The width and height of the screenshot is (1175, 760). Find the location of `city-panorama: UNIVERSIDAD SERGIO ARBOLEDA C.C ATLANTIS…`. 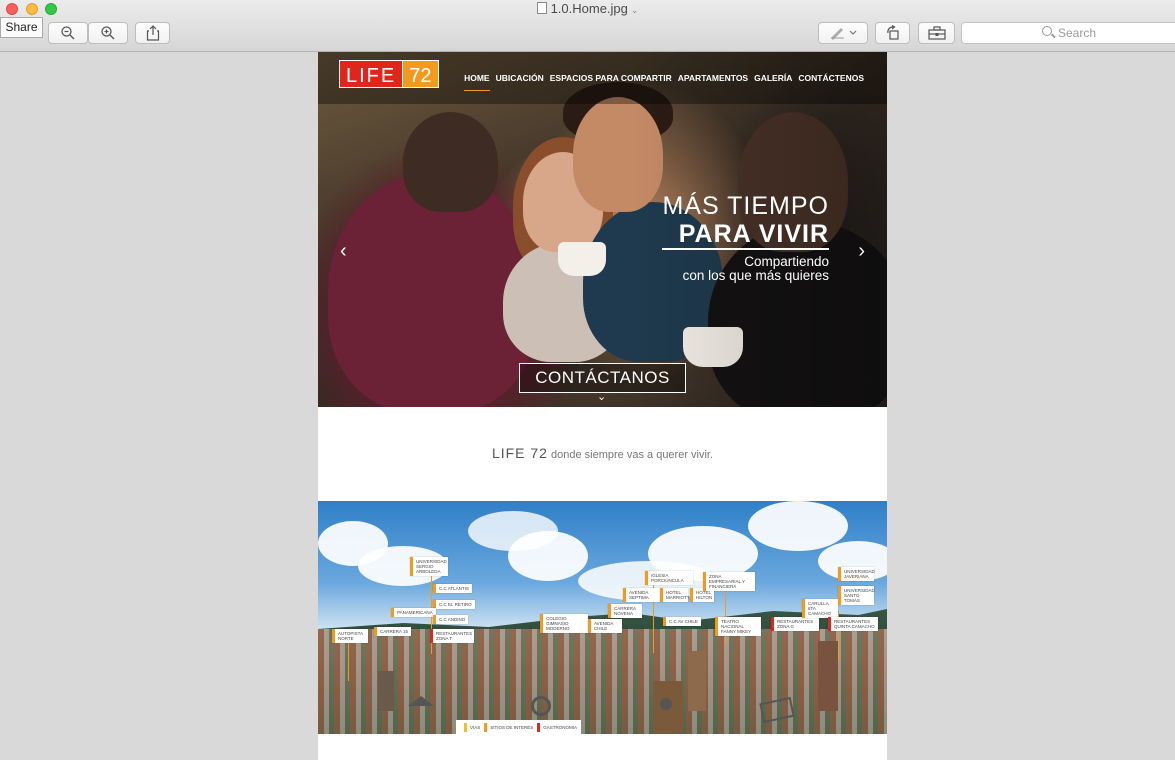

city-panorama: UNIVERSIDAD SERGIO ARBOLEDA C.C ATLANTIS… is located at coordinates (602, 617).